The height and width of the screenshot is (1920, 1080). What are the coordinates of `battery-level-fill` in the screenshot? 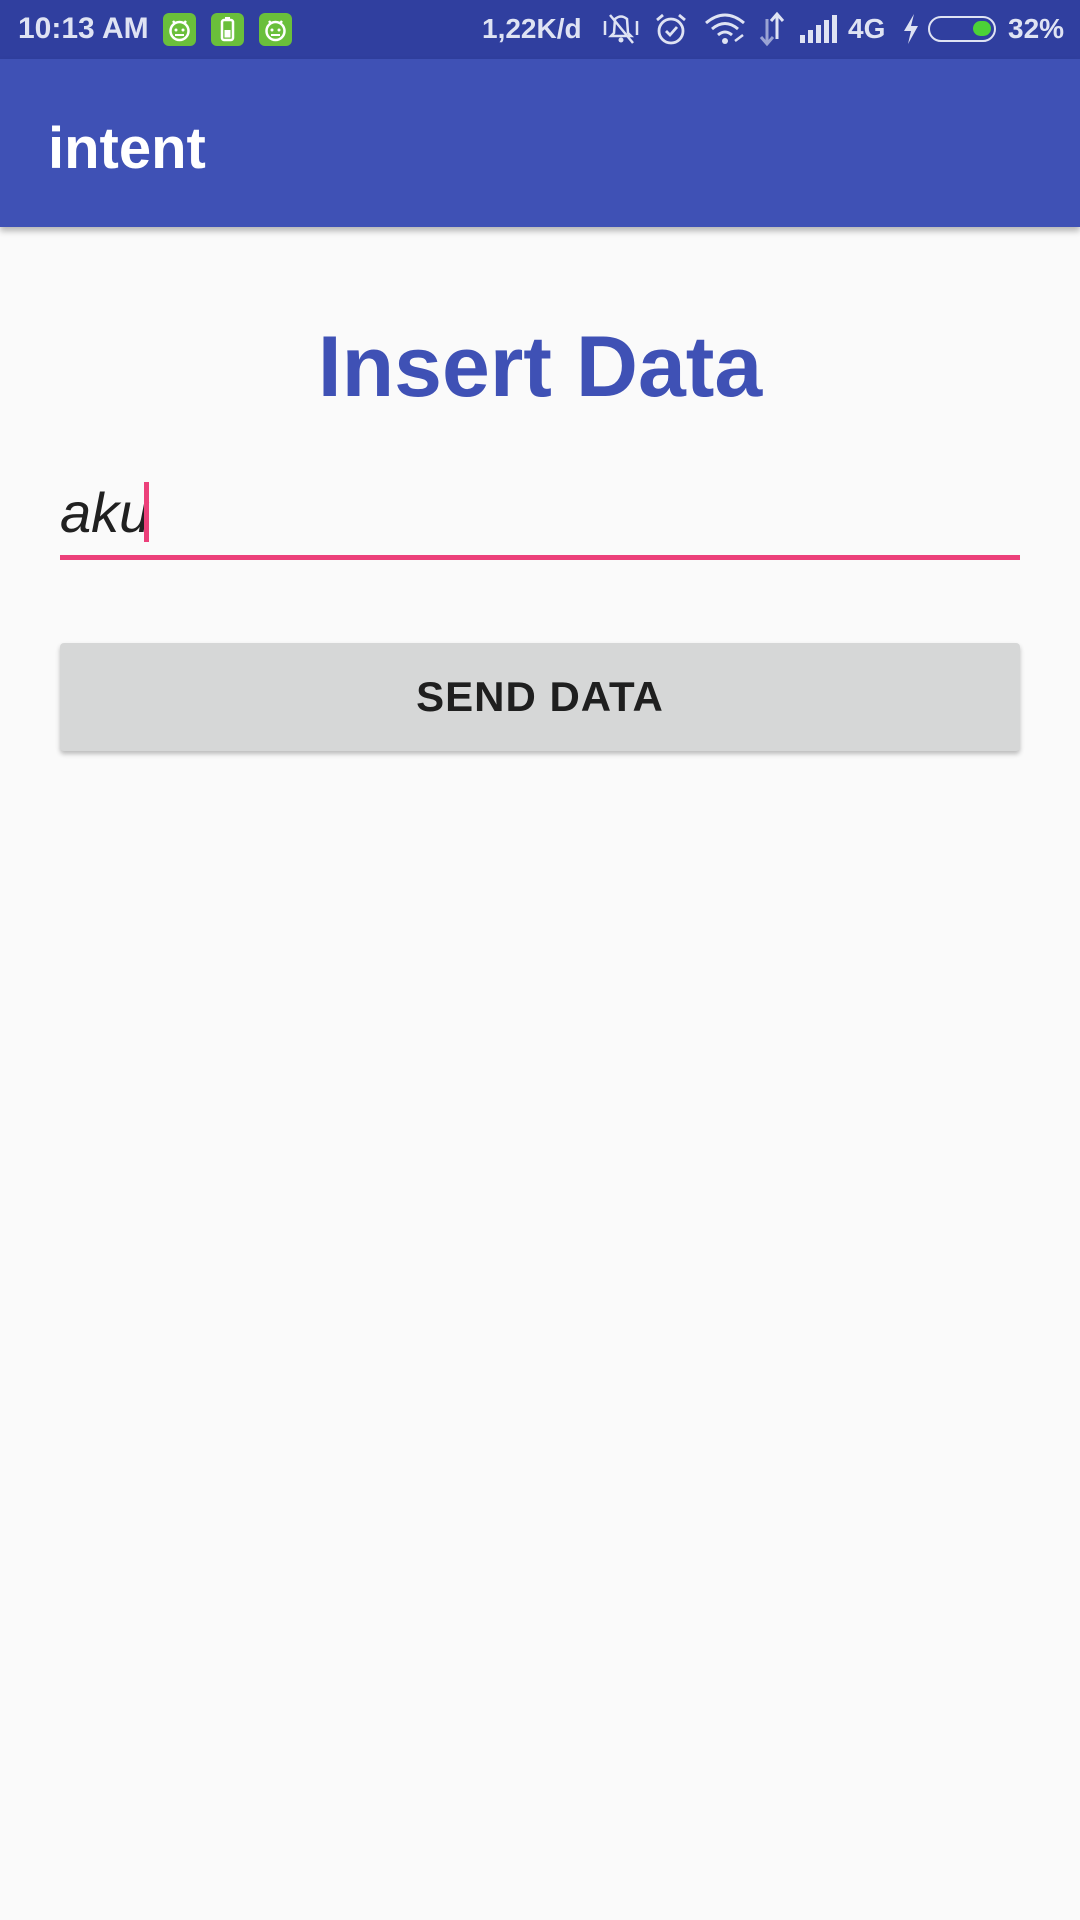 It's located at (982, 28).